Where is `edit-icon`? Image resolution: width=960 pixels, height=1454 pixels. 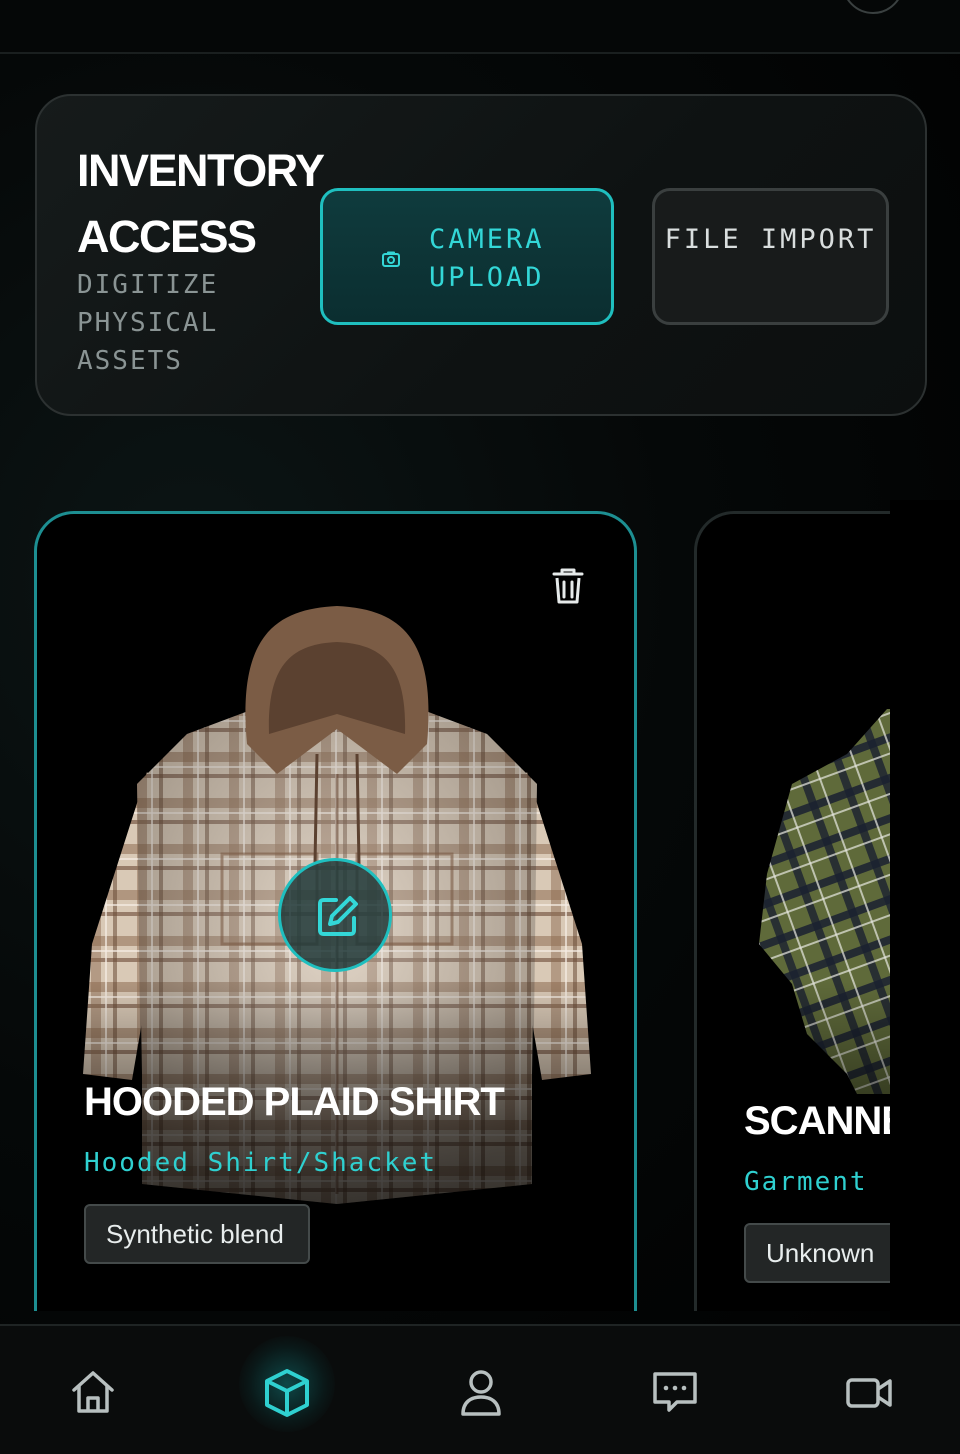
edit-icon is located at coordinates (338, 916).